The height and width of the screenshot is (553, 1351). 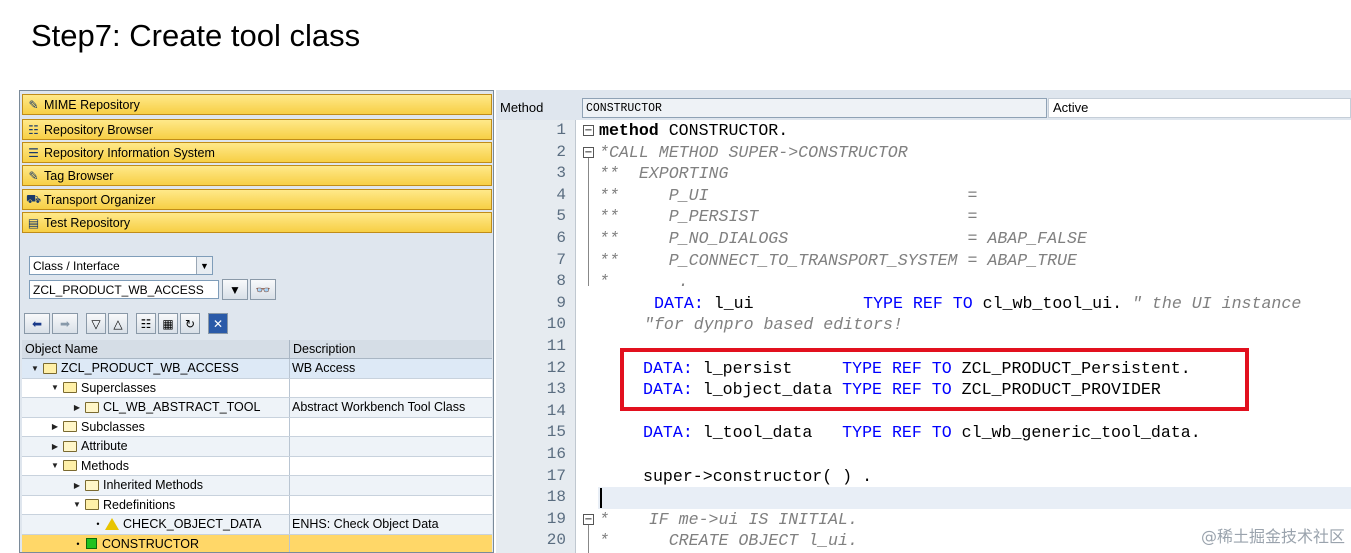 I want to click on code-line: * CREATE OBJECT l_ui., so click(x=728, y=541).